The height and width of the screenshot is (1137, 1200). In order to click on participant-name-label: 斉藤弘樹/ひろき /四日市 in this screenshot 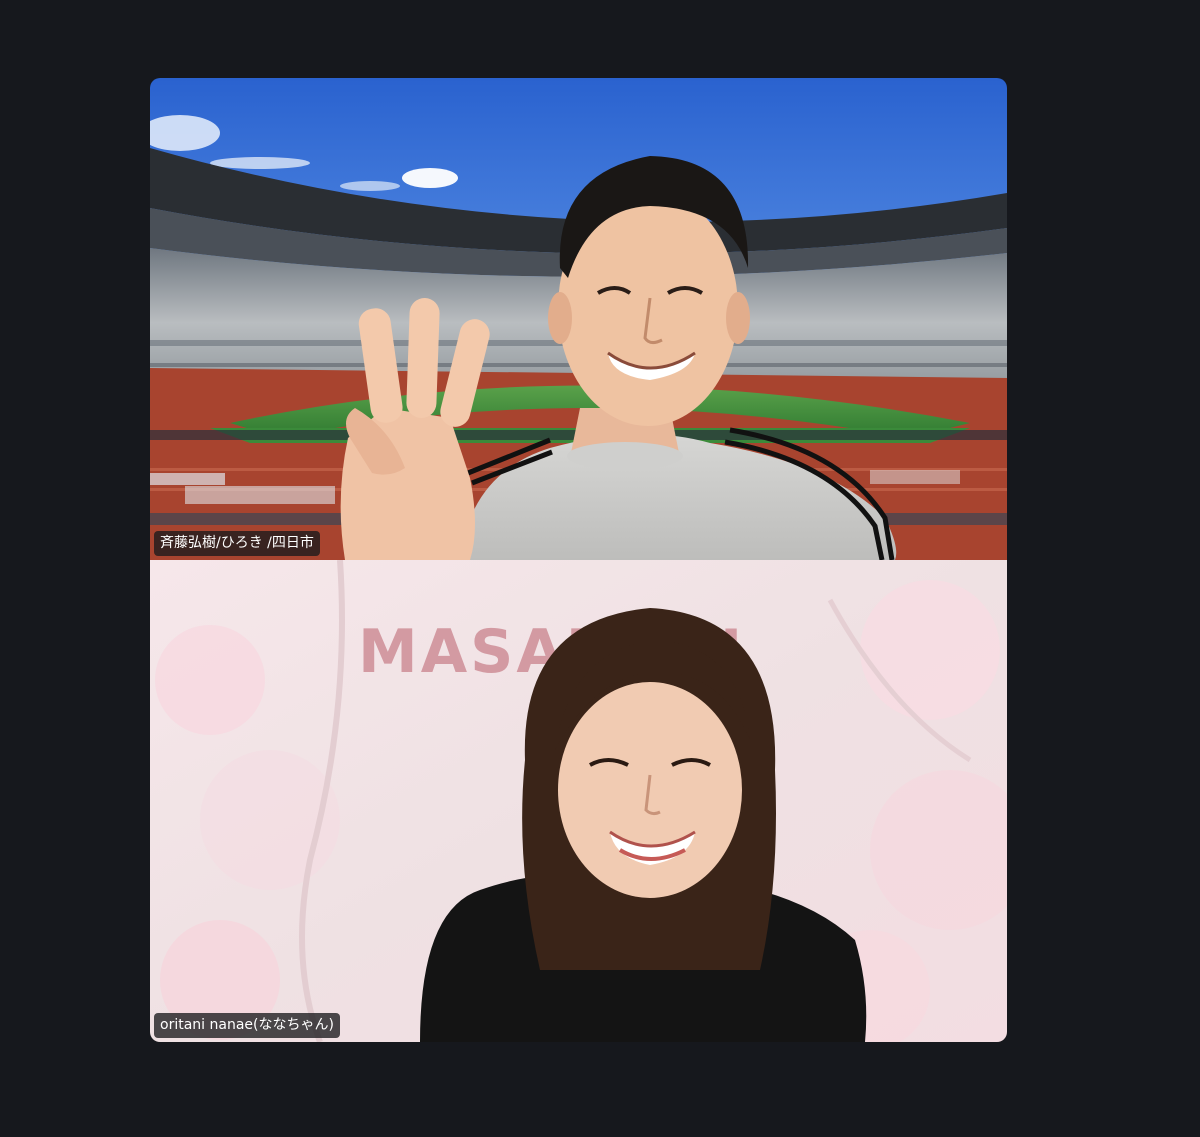, I will do `click(237, 543)`.